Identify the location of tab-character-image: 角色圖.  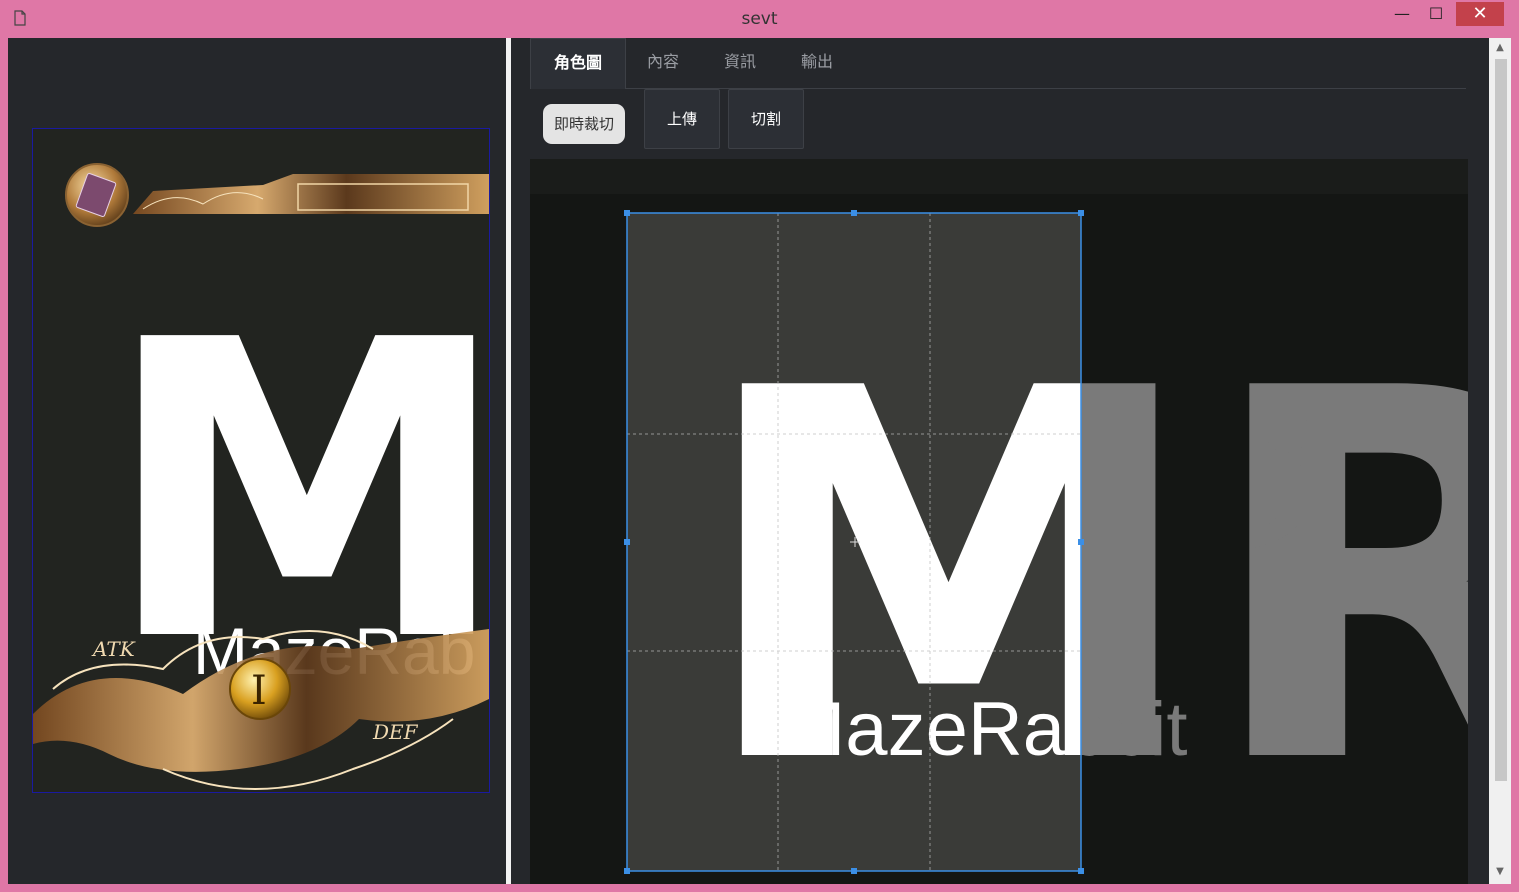
(578, 63).